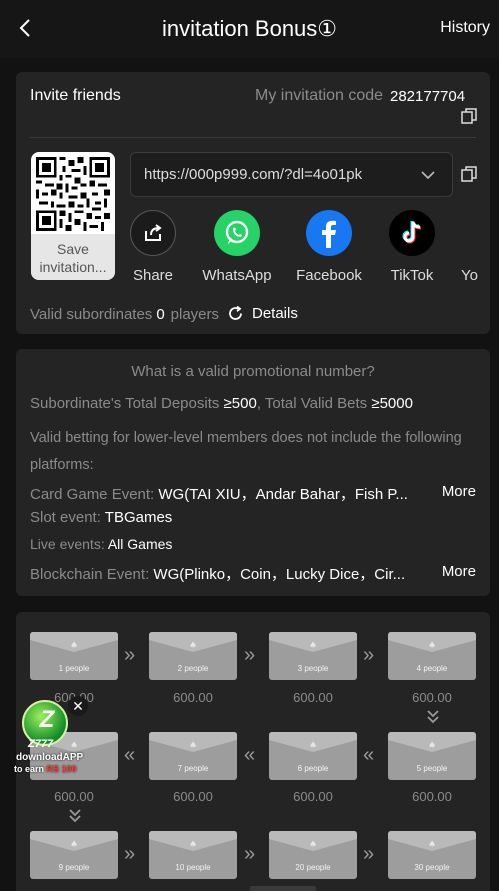  What do you see at coordinates (61, 769) in the screenshot?
I see `promo-earn-amount: RS 100` at bounding box center [61, 769].